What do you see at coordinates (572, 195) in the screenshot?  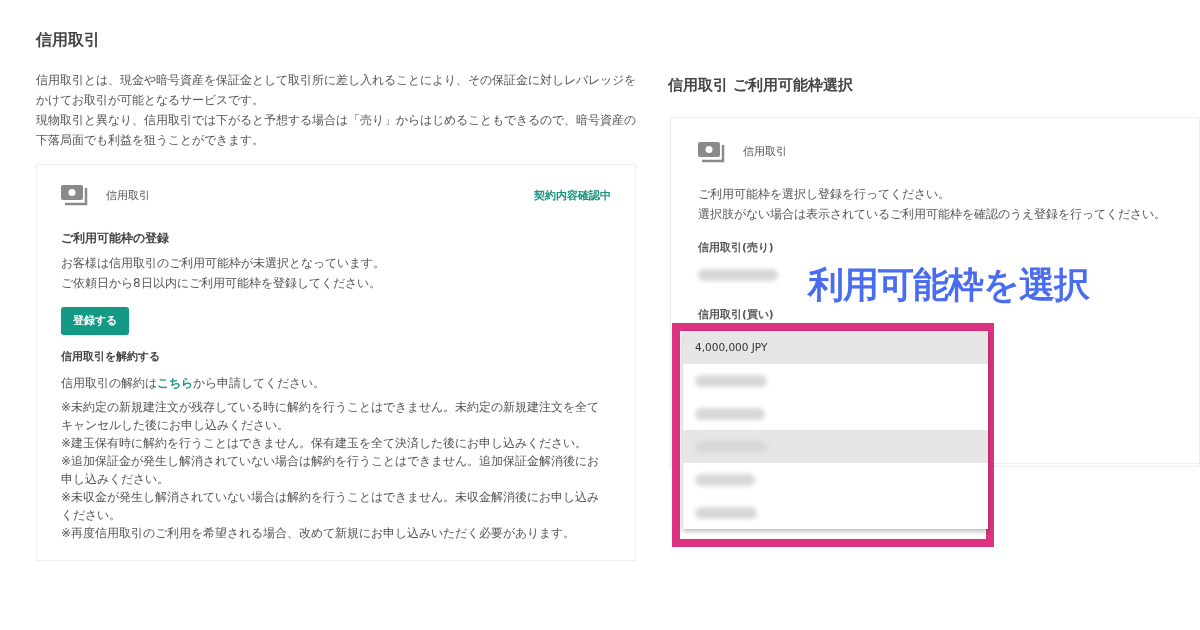 I see `status-label: 契約内容確認中` at bounding box center [572, 195].